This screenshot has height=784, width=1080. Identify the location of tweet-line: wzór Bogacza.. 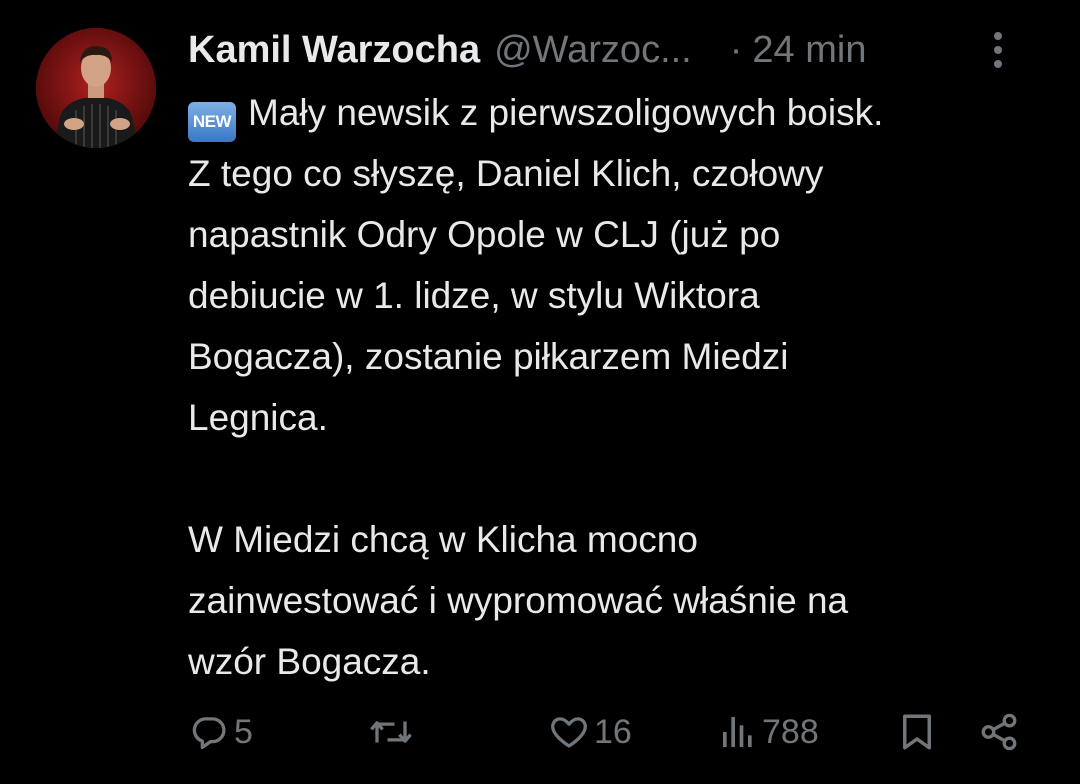
(309, 661).